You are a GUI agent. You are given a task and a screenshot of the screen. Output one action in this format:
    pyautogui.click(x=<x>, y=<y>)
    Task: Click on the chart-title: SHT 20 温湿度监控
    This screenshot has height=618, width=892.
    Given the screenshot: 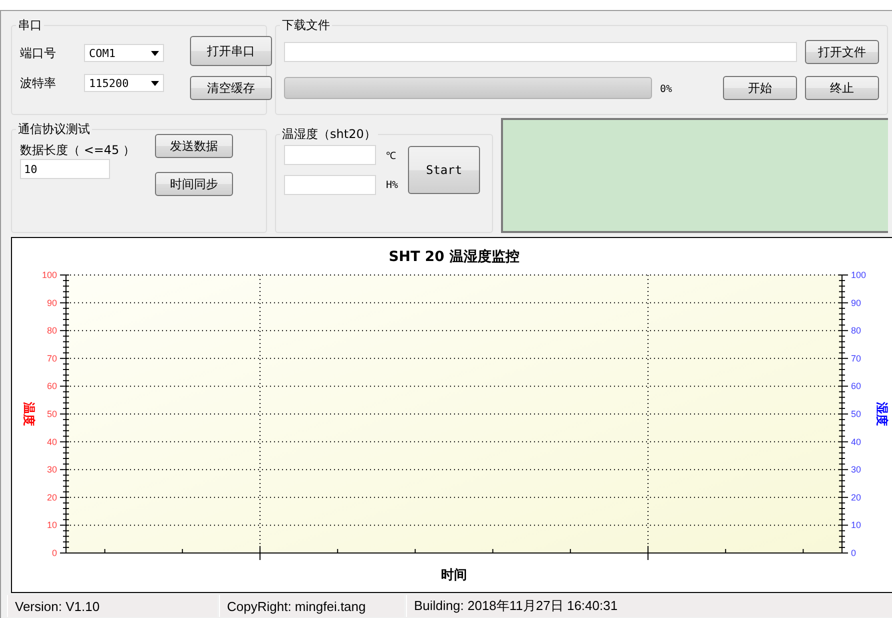 What is the action you would take?
    pyautogui.click(x=454, y=257)
    